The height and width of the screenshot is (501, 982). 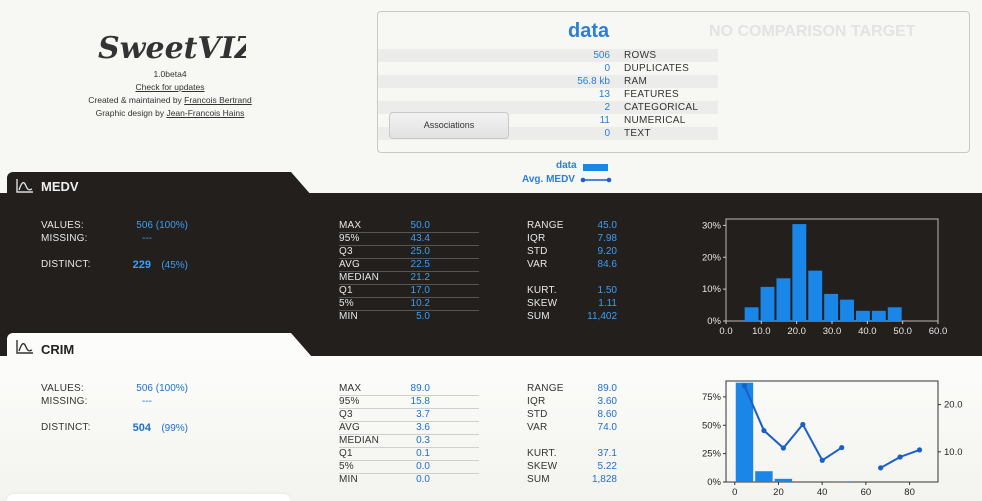 I want to click on stat-value: 84.6, so click(x=607, y=264).